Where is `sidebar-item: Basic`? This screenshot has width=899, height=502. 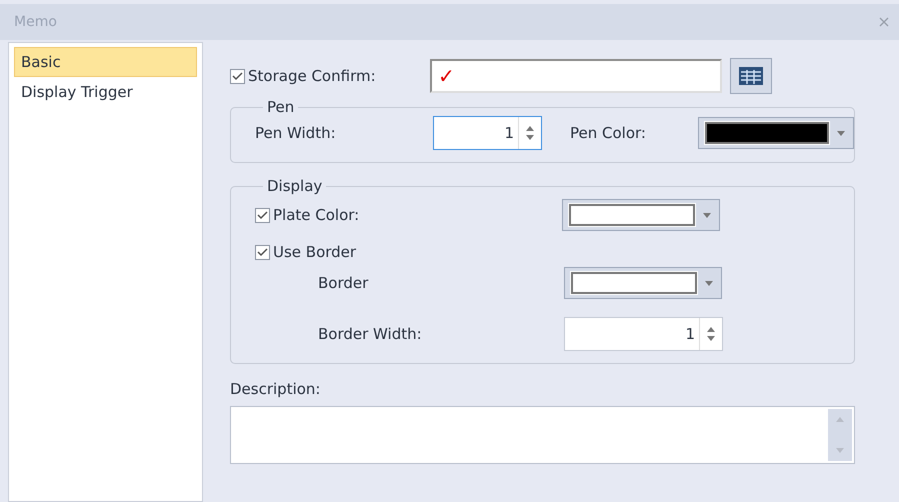
sidebar-item: Basic is located at coordinates (105, 62).